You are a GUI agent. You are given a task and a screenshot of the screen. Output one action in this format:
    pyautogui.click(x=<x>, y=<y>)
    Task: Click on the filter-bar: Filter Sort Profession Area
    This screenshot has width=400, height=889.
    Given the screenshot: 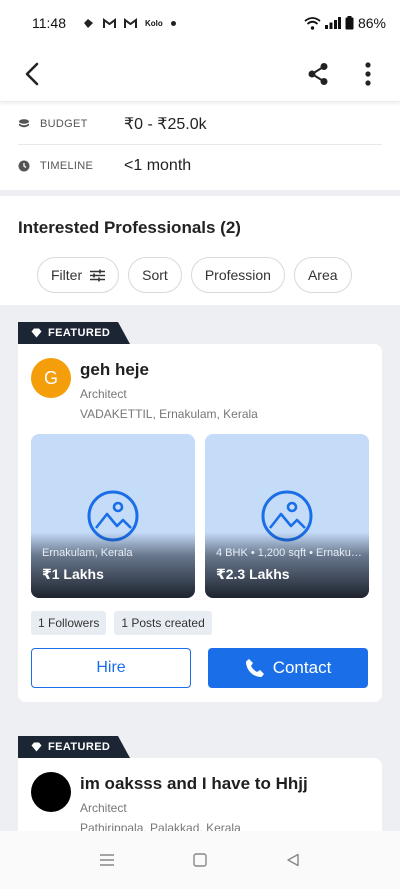 What is the action you would take?
    pyautogui.click(x=194, y=275)
    